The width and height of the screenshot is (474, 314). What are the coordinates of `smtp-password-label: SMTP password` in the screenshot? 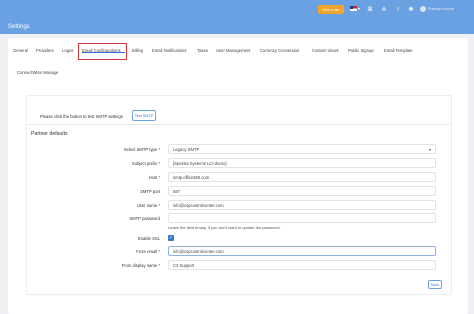 It's located at (144, 218).